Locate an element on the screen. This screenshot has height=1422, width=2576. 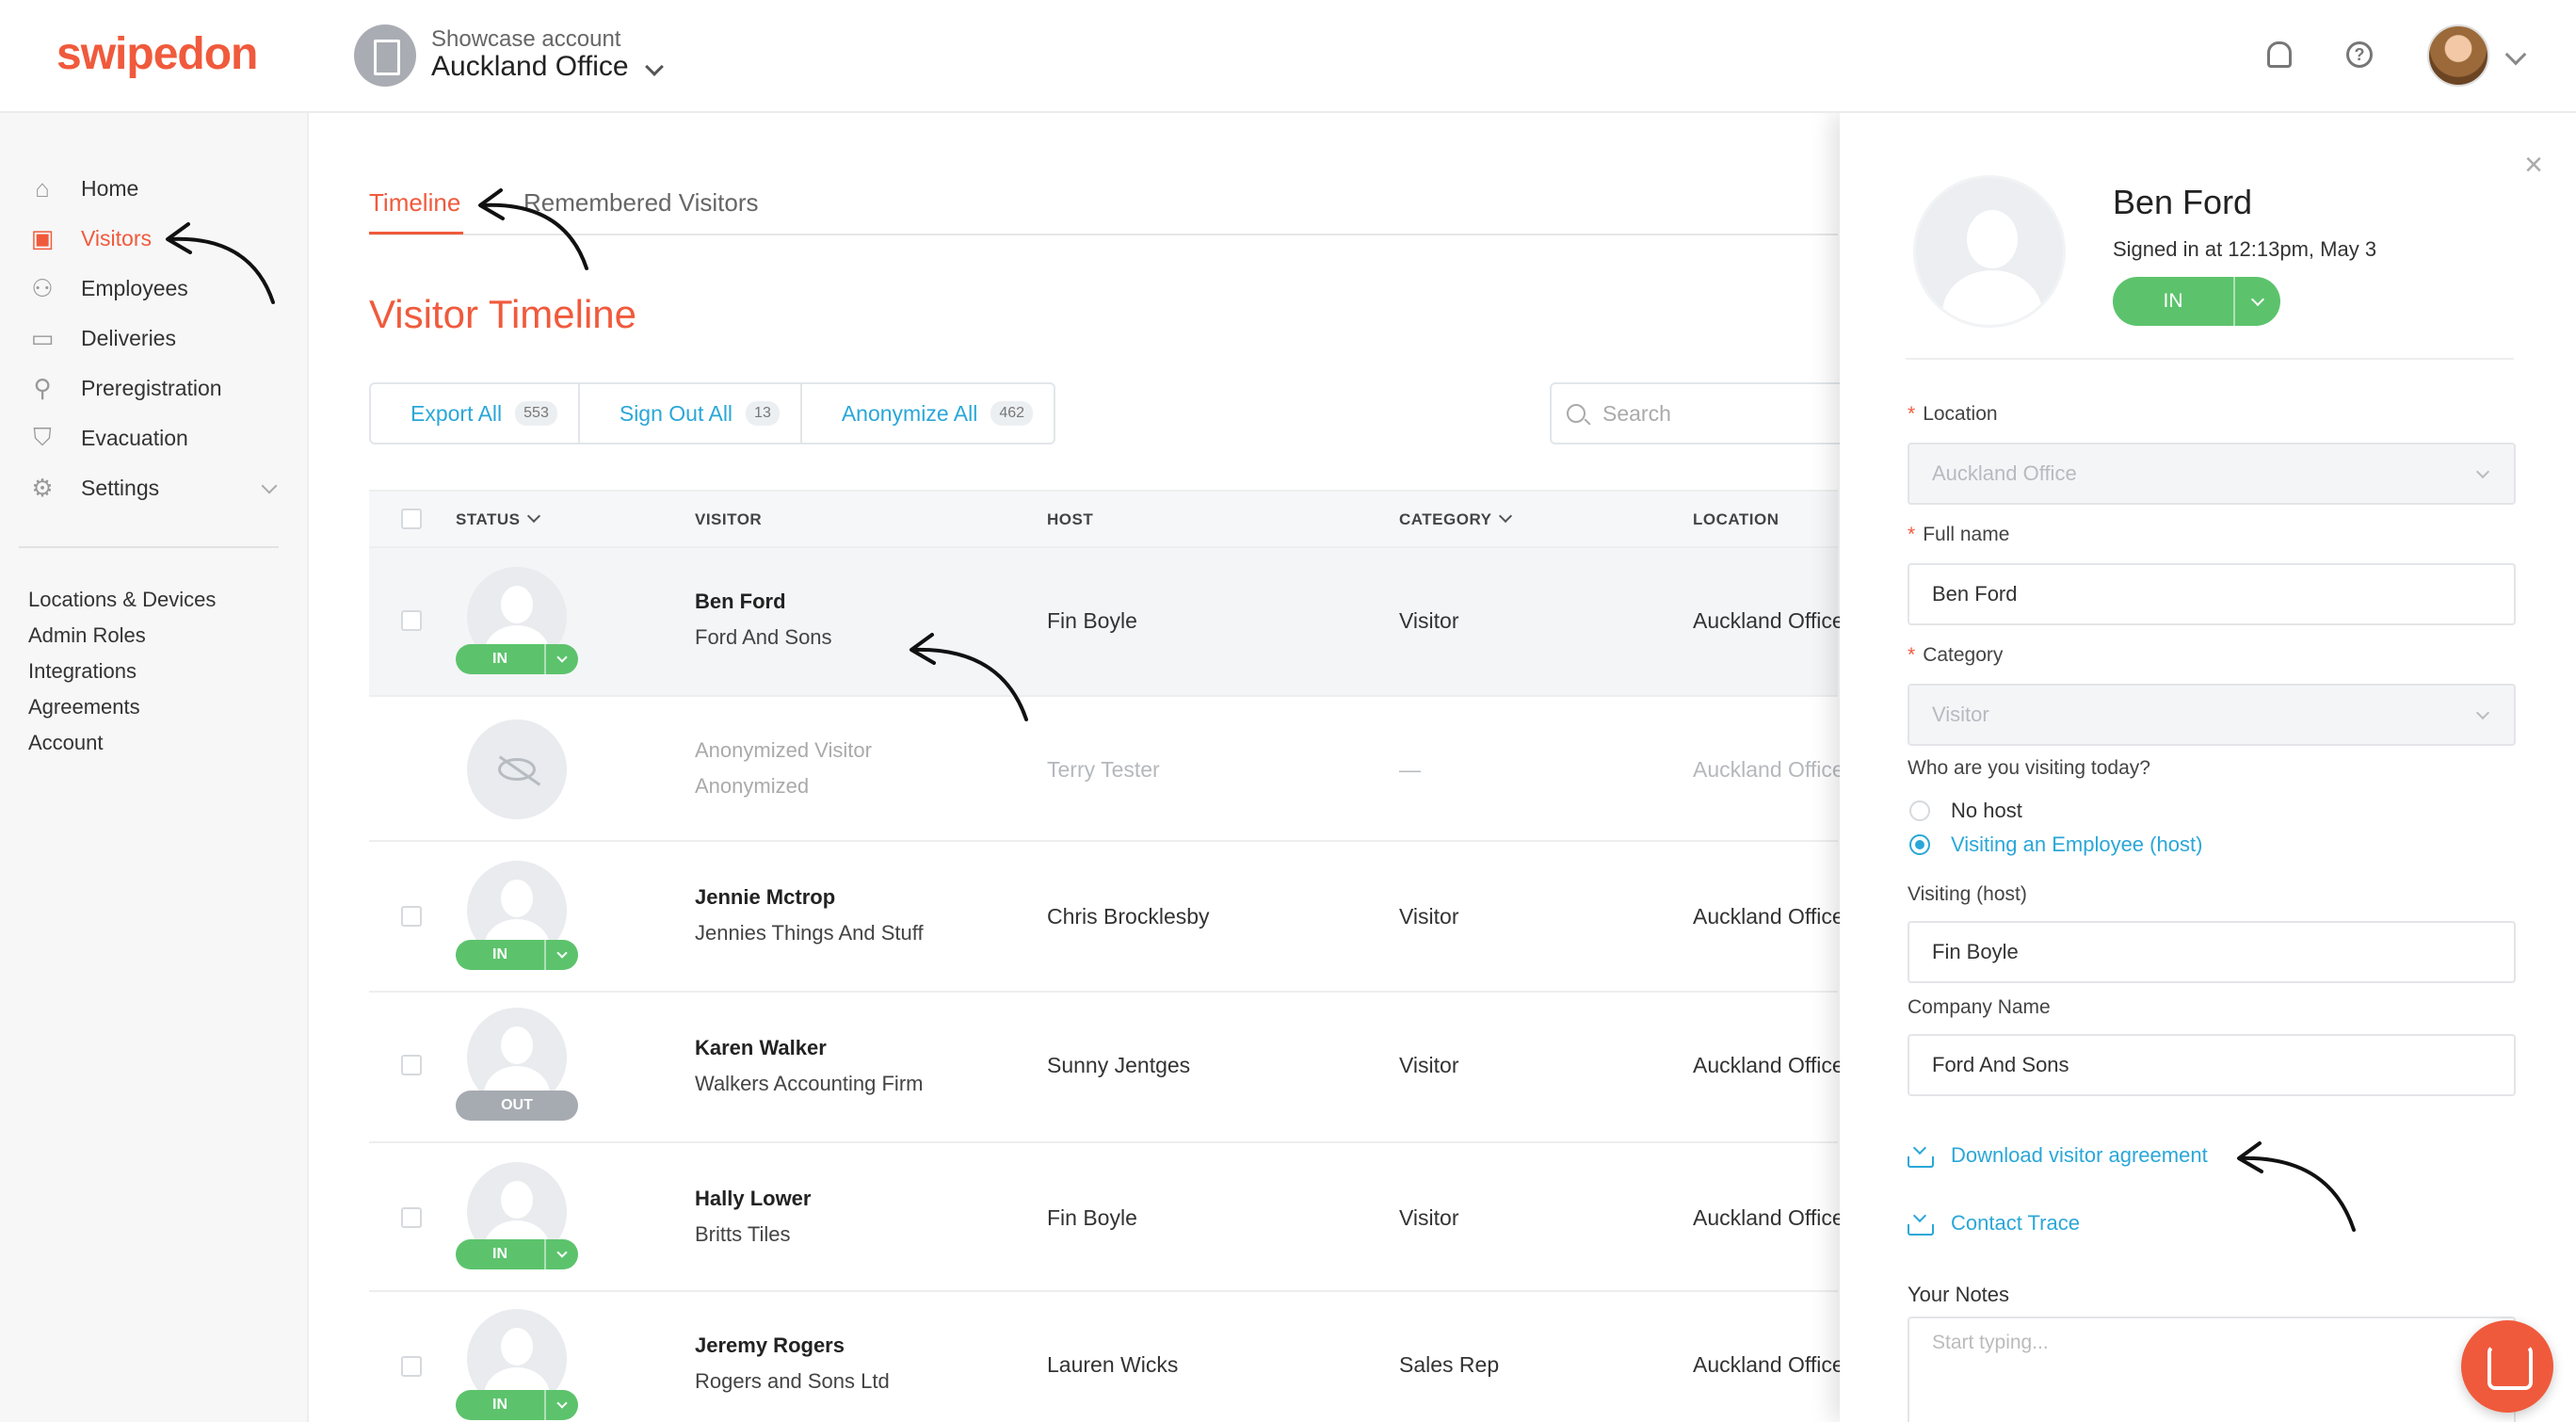
chat-icon is located at coordinates (2507, 1366).